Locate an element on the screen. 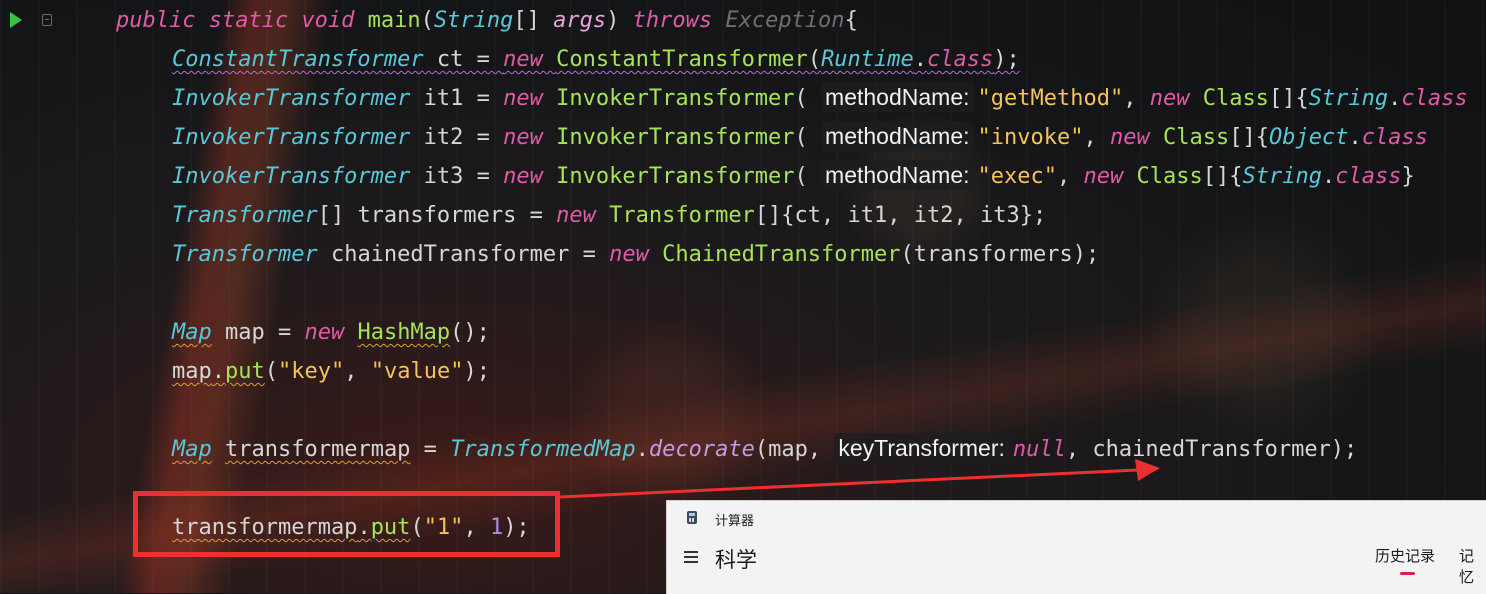  hamburger-menu-icon is located at coordinates (691, 557).